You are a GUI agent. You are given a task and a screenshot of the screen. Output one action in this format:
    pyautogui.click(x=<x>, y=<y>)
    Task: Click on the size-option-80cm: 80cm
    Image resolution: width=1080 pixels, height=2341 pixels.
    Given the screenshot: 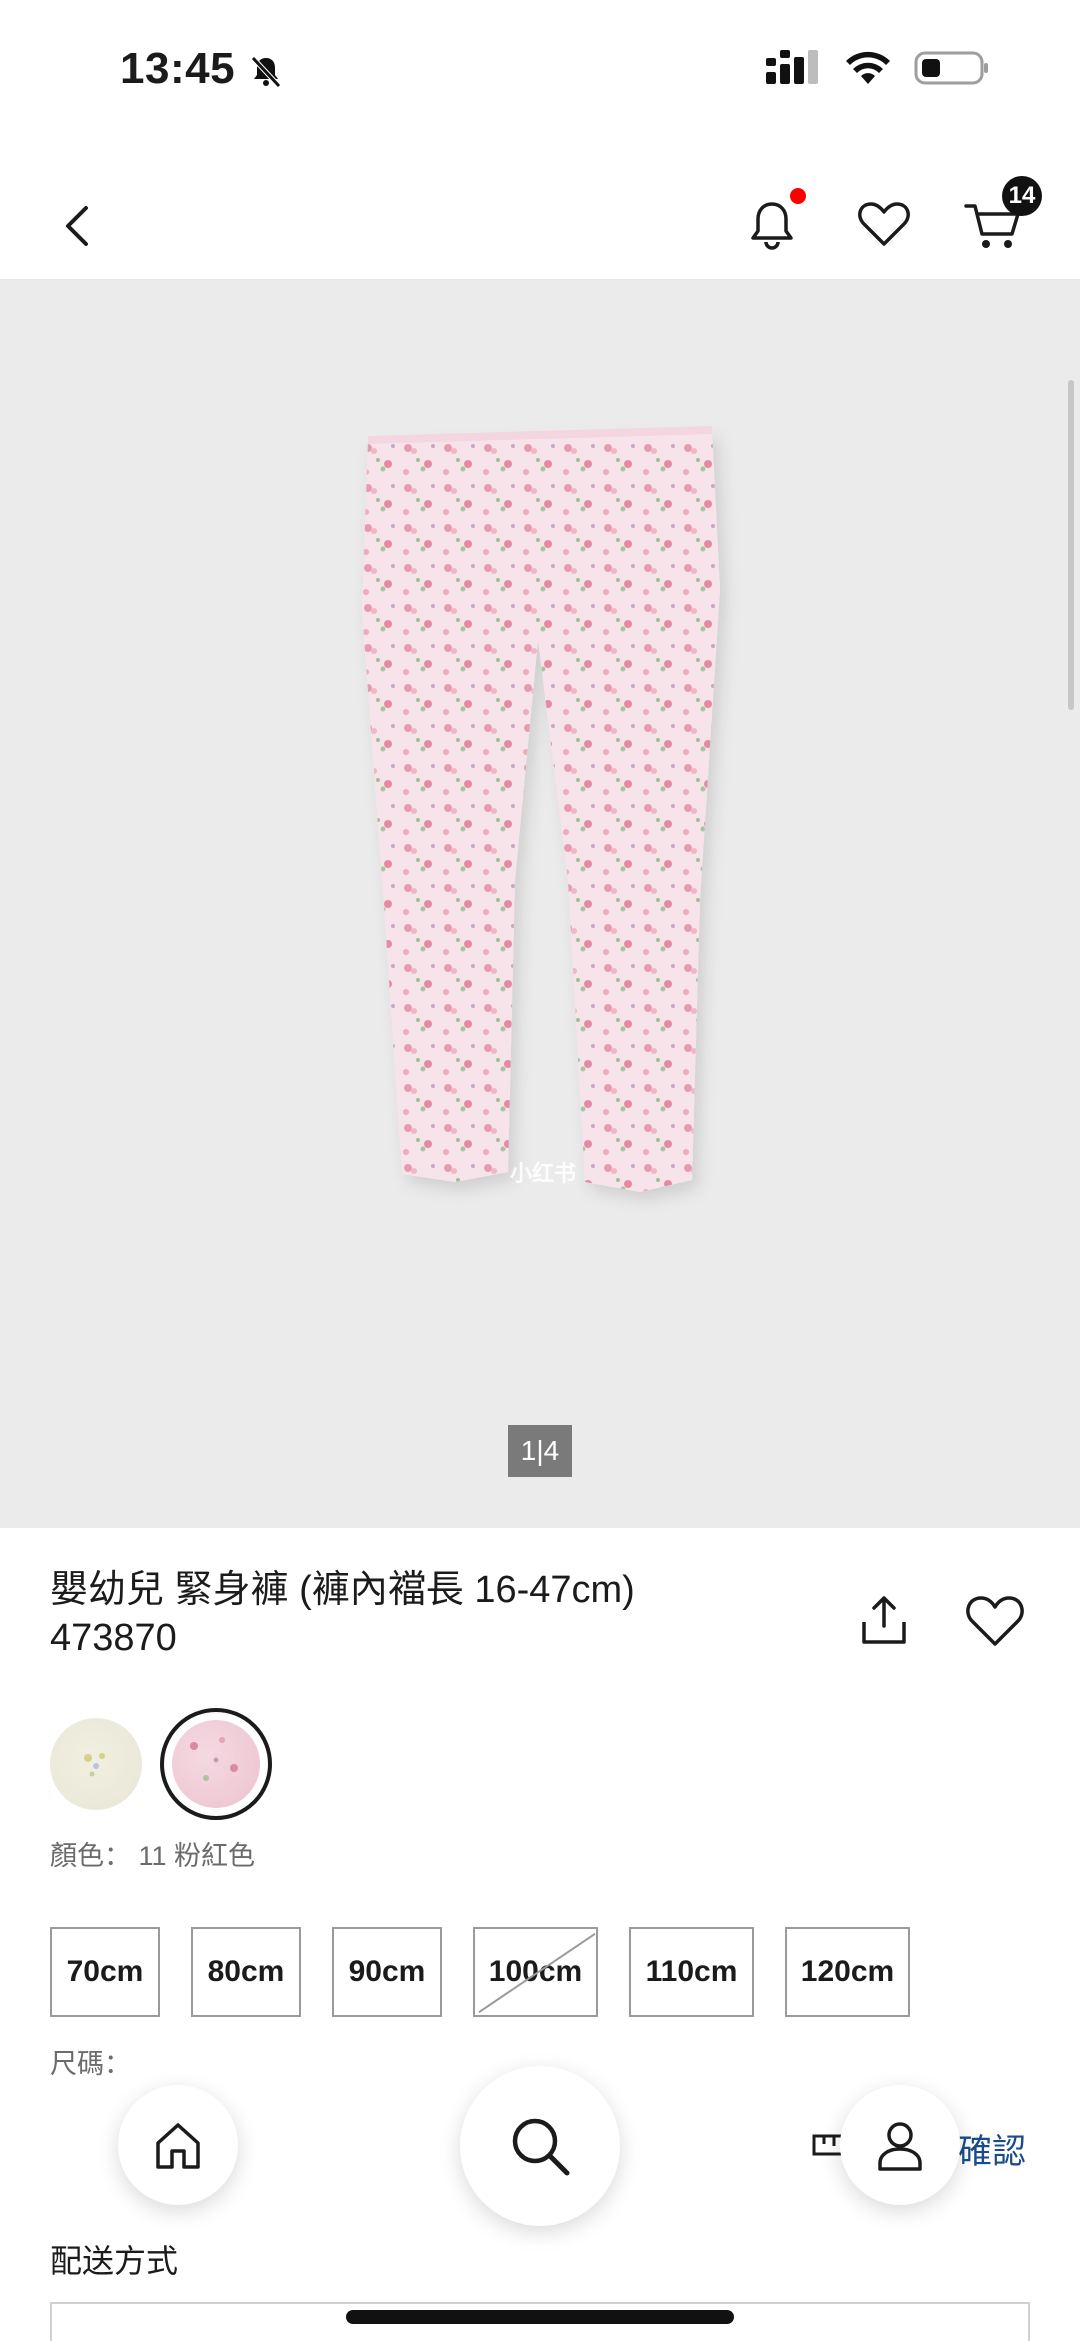 What is the action you would take?
    pyautogui.click(x=246, y=1972)
    